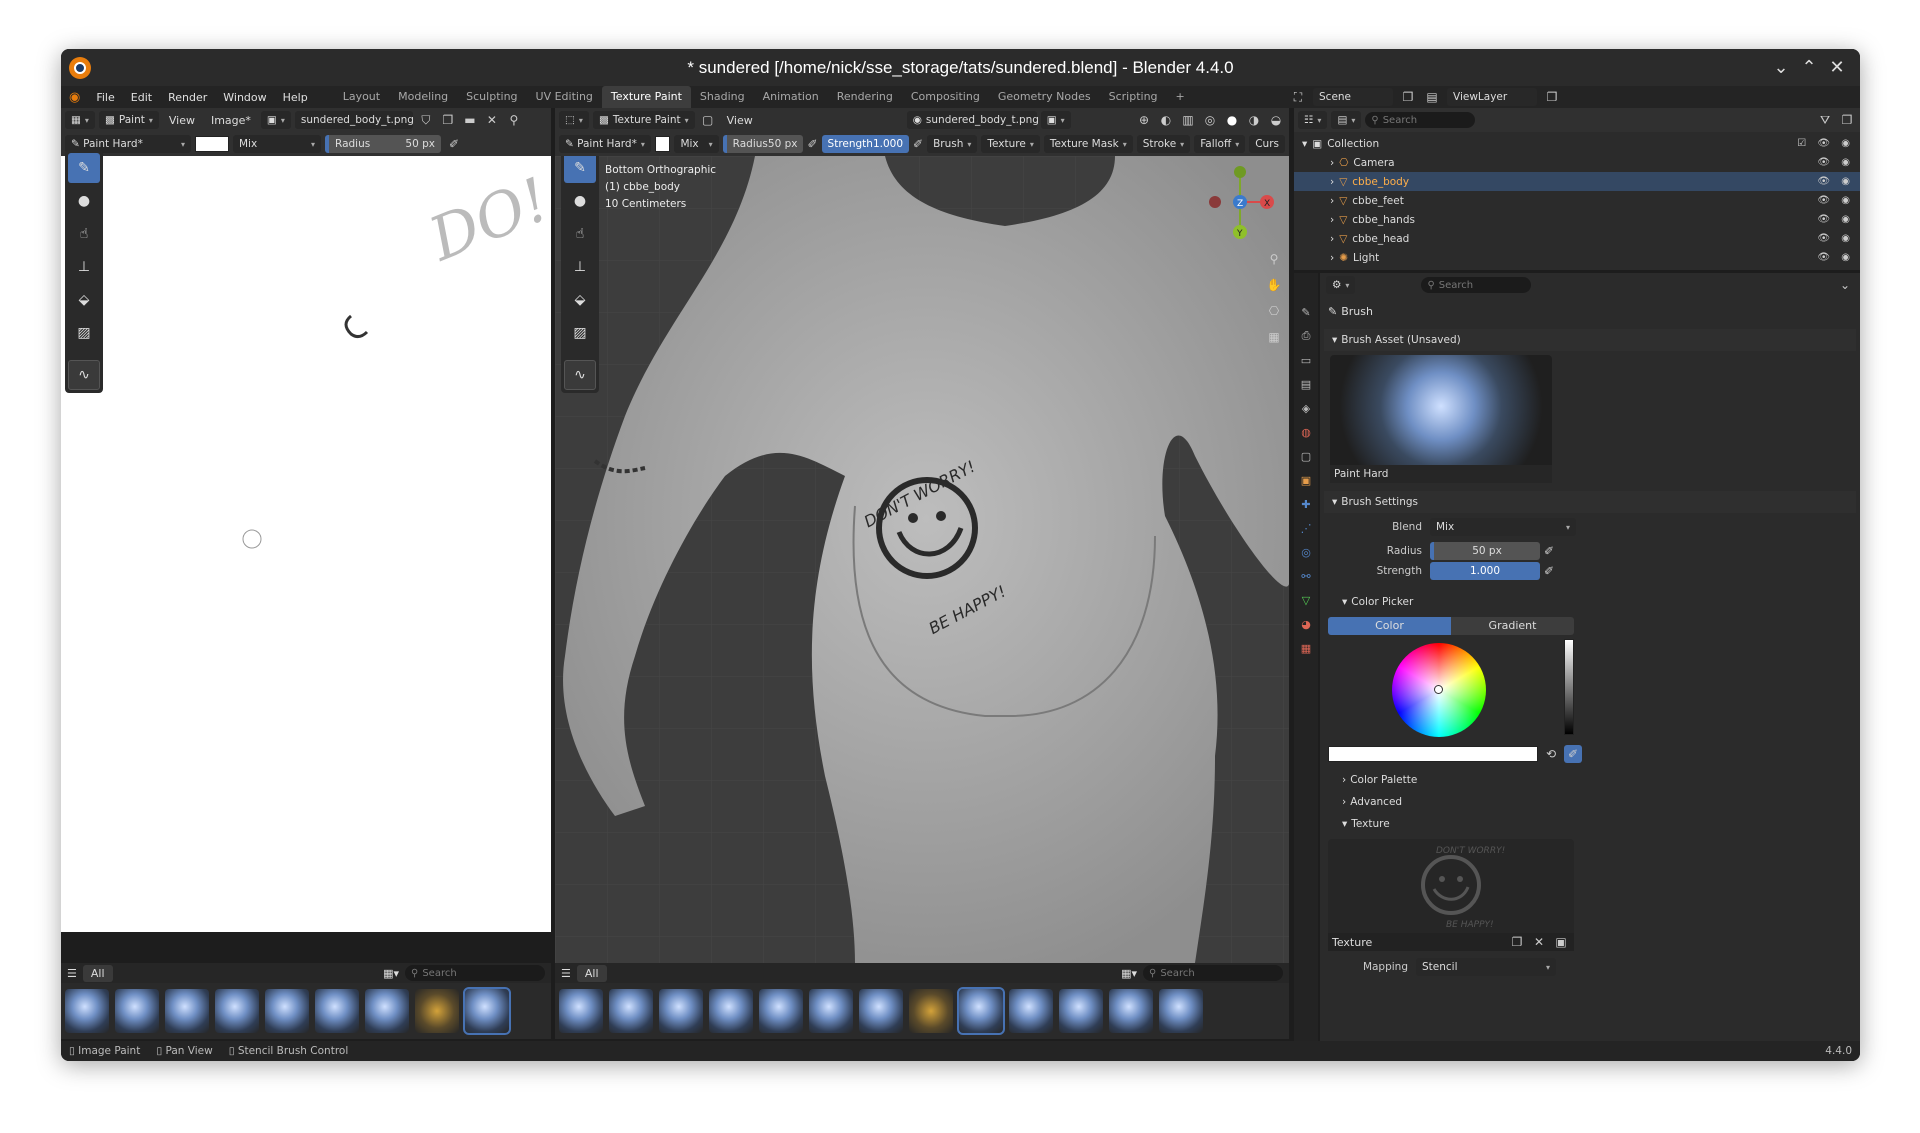 The image size is (1920, 1133). What do you see at coordinates (1539, 942) in the screenshot?
I see `texture-unlink-icon: ✕` at bounding box center [1539, 942].